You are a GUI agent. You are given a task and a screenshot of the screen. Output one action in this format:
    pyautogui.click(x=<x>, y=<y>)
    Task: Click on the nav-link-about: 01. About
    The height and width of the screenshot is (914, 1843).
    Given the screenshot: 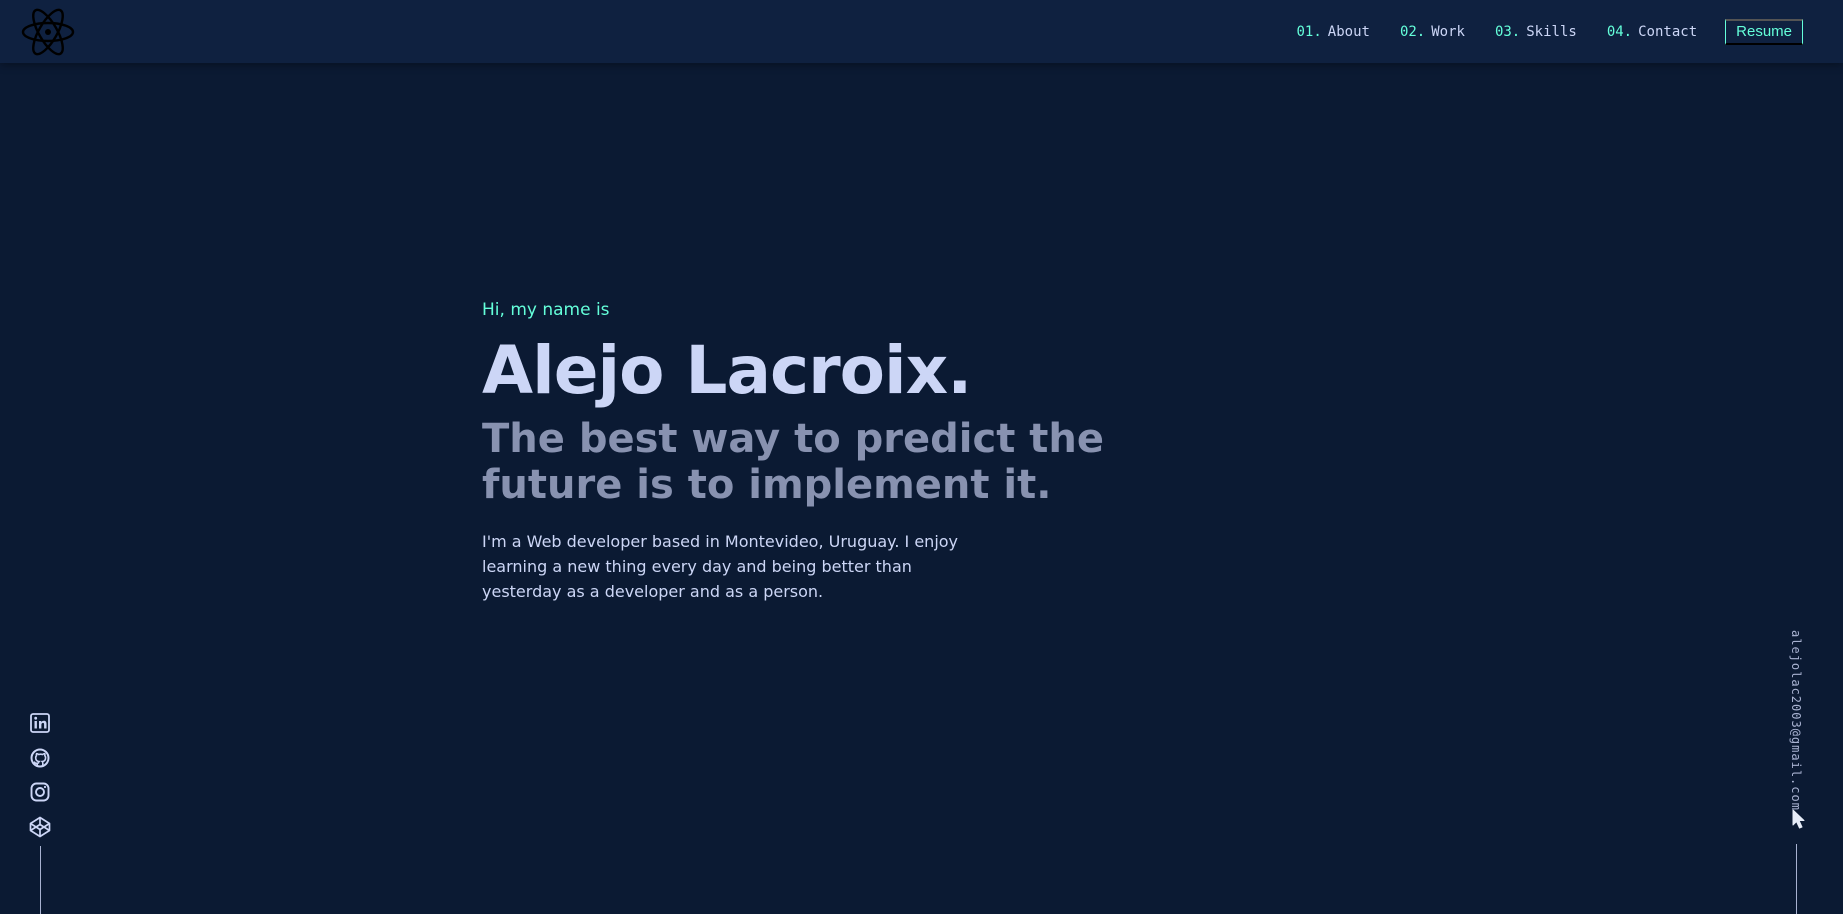 What is the action you would take?
    pyautogui.click(x=1332, y=32)
    